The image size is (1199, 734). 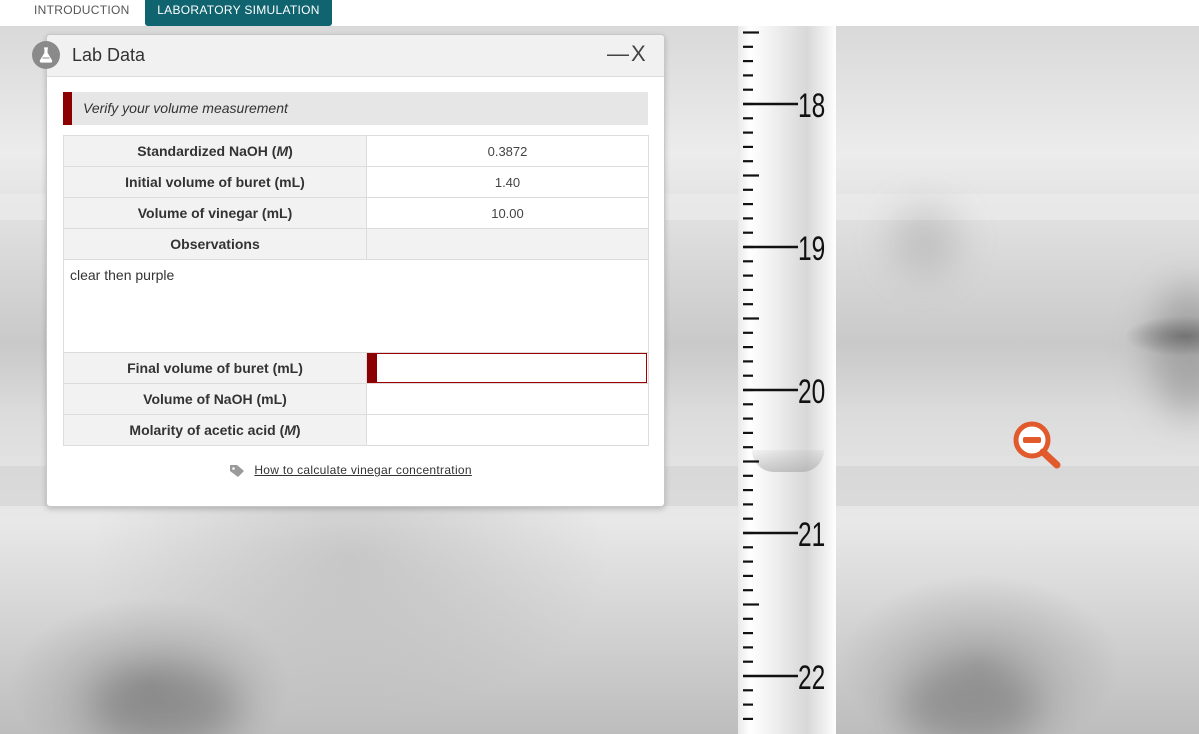 What do you see at coordinates (215, 151) in the screenshot?
I see `row-label-naoh: Standardized NaOH (M)` at bounding box center [215, 151].